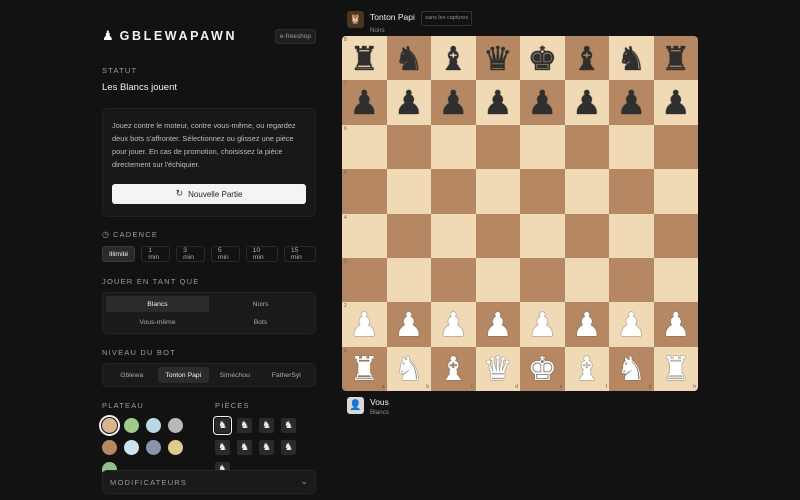  What do you see at coordinates (631, 58) in the screenshot?
I see `black-knight-icon: ♞` at bounding box center [631, 58].